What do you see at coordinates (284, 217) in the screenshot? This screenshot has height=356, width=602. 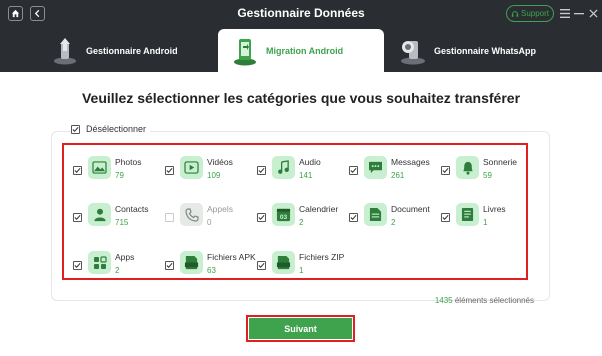 I see `svg-text: 03` at bounding box center [284, 217].